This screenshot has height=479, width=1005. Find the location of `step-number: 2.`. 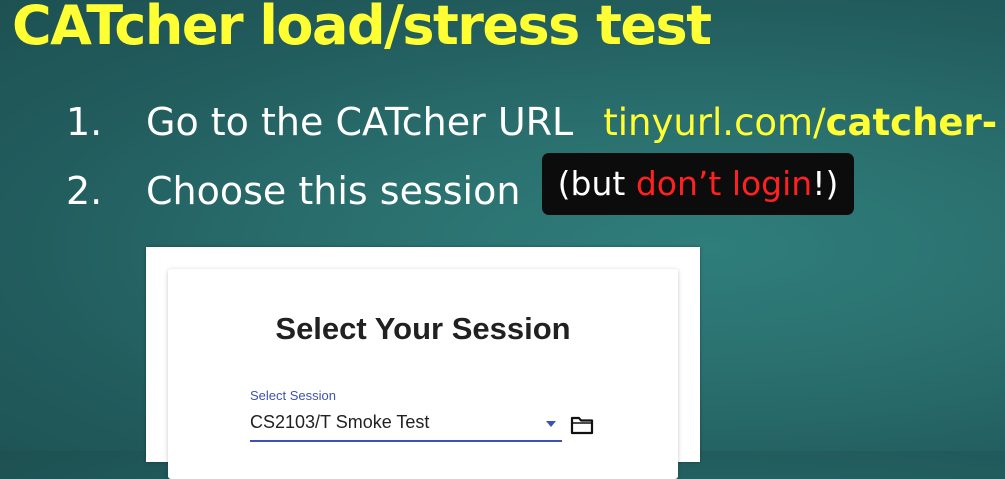

step-number: 2. is located at coordinates (84, 191).